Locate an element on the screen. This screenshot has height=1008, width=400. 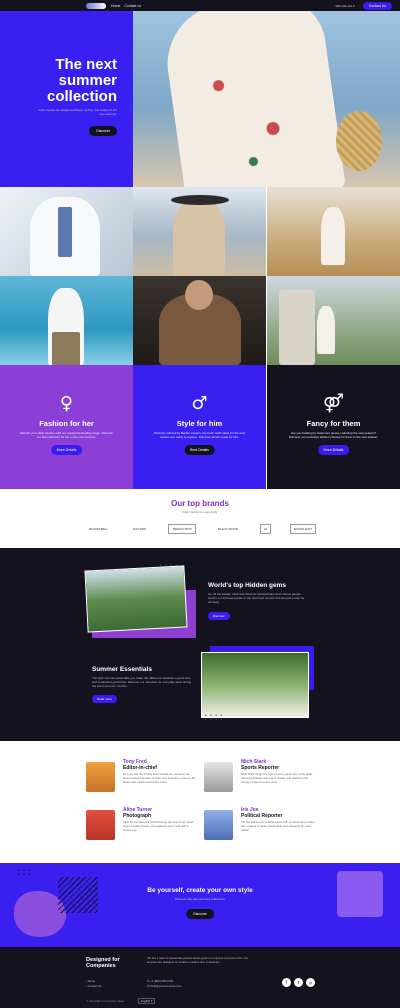
nav-select-label: Who We Are is located at coordinates (344, 5).